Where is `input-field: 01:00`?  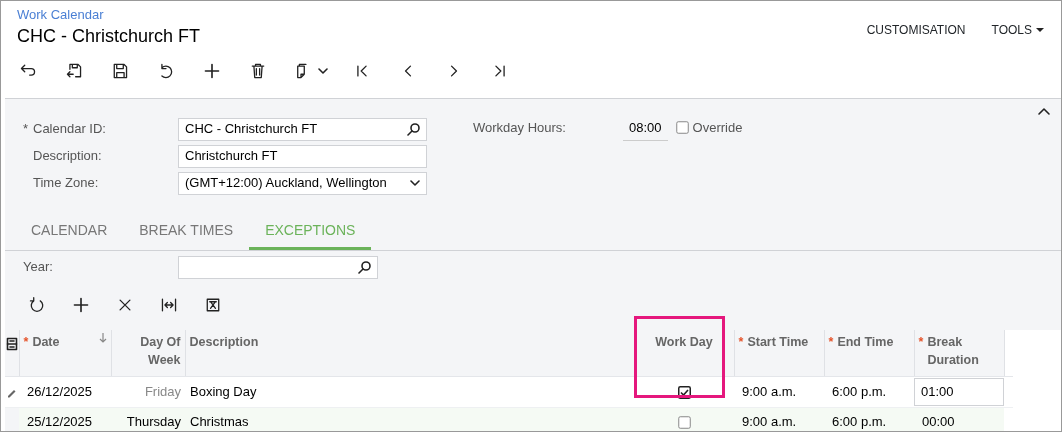 input-field: 01:00 is located at coordinates (959, 392).